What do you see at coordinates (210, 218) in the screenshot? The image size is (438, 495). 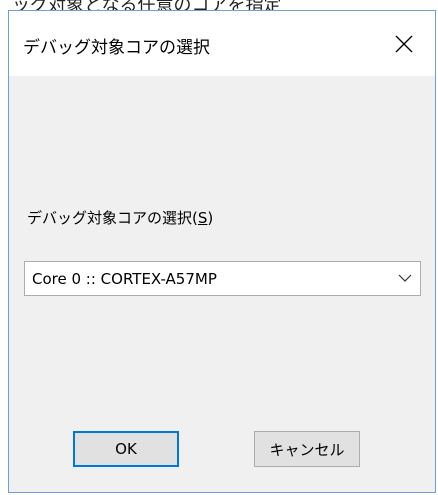 I see `accelerator-close-paren: )` at bounding box center [210, 218].